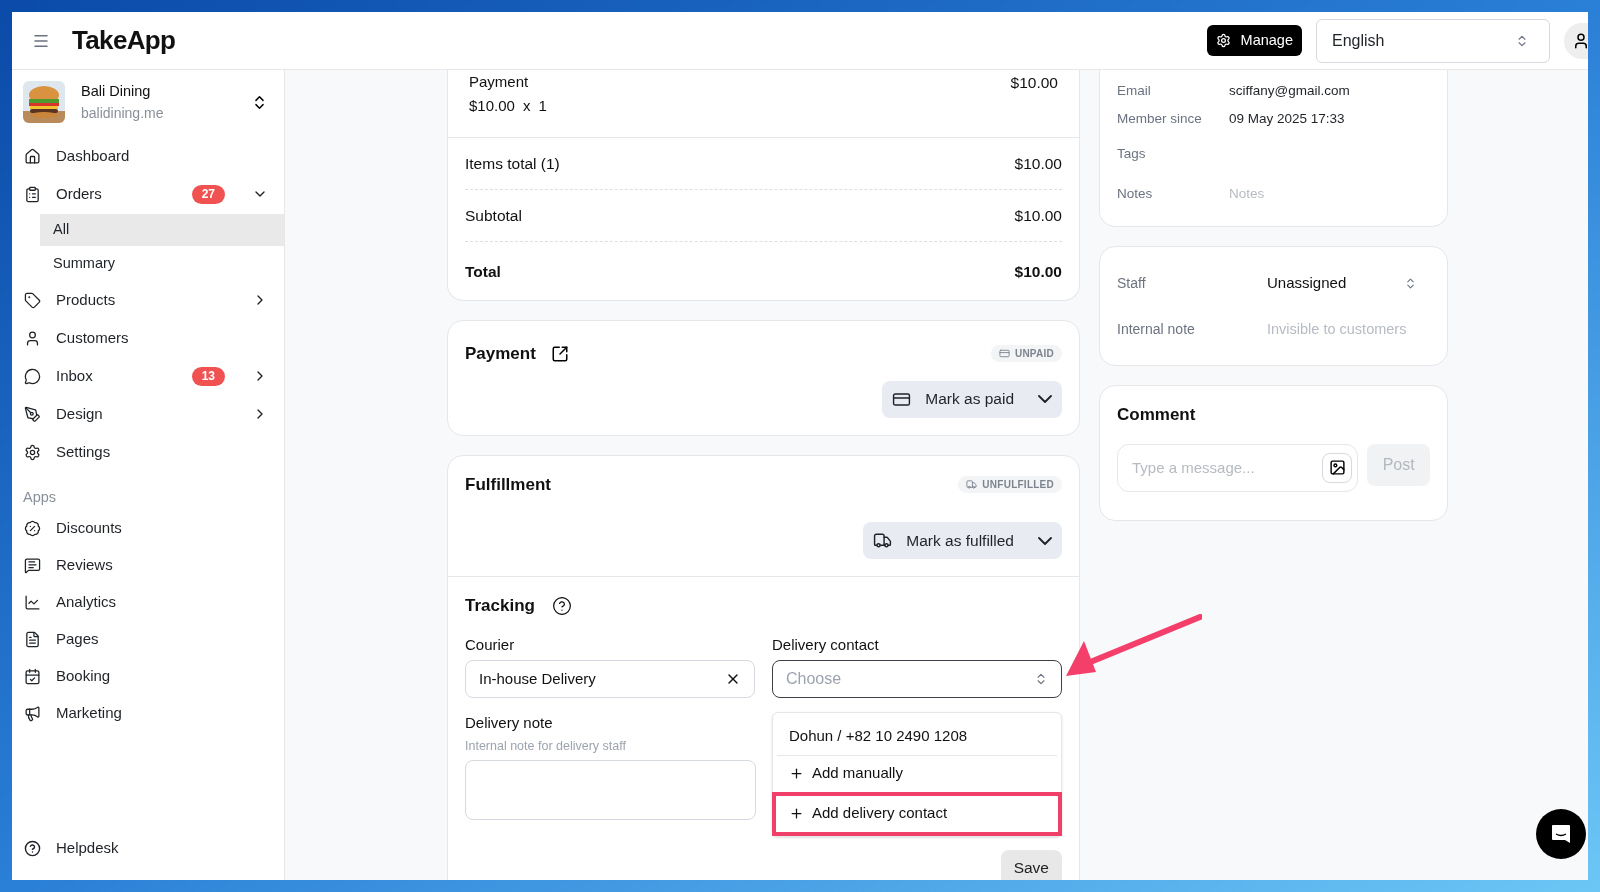  I want to click on quantity: 1, so click(542, 105).